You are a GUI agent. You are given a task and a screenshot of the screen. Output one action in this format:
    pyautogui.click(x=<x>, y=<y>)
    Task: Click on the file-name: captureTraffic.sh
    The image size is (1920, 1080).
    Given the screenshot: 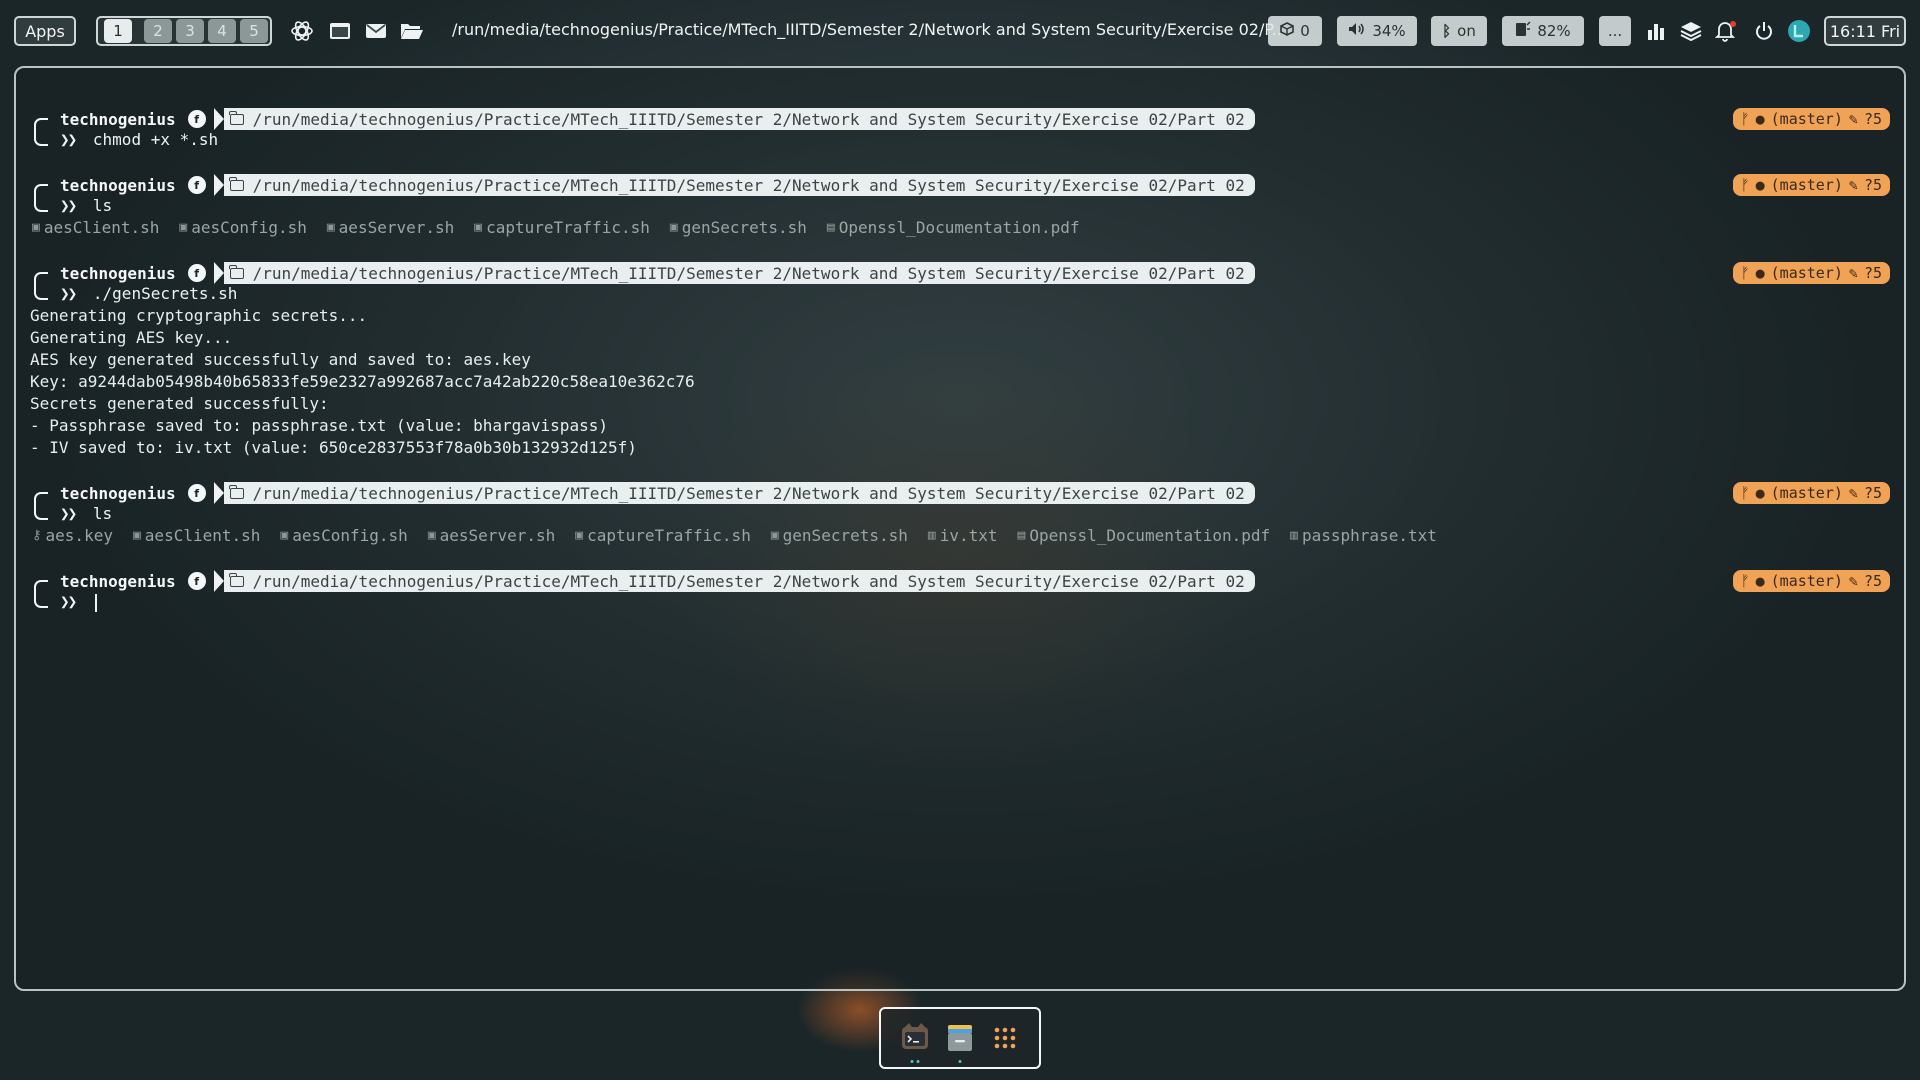 What is the action you would take?
    pyautogui.click(x=568, y=227)
    